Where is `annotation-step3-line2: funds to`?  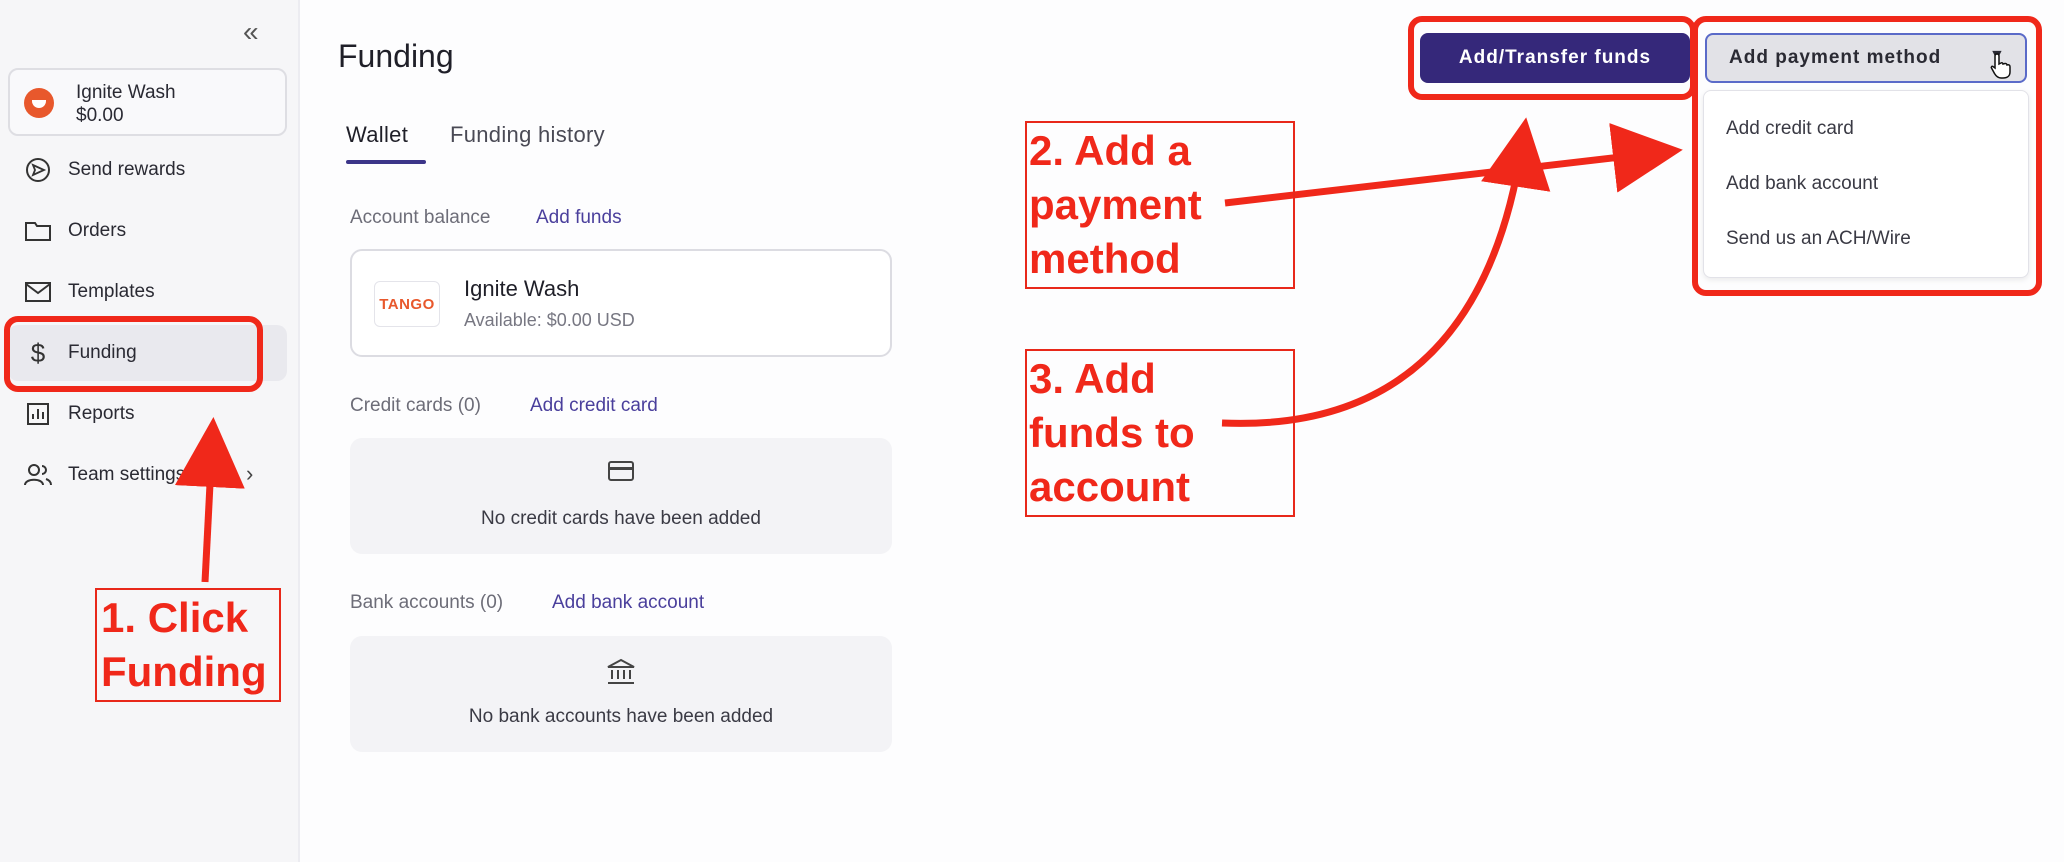 annotation-step3-line2: funds to is located at coordinates (1112, 432).